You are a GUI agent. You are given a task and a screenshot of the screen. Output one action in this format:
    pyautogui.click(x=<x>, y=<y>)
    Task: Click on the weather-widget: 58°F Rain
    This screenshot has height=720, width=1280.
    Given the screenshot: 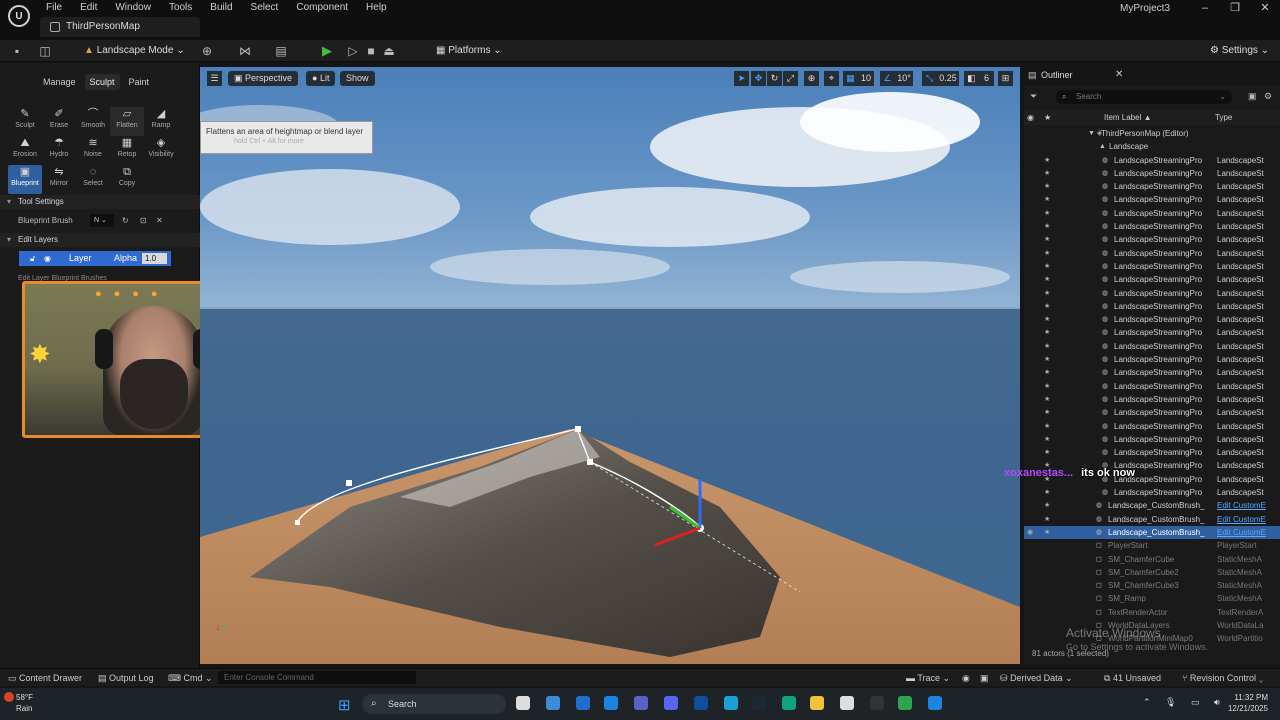 What is the action you would take?
    pyautogui.click(x=24, y=703)
    